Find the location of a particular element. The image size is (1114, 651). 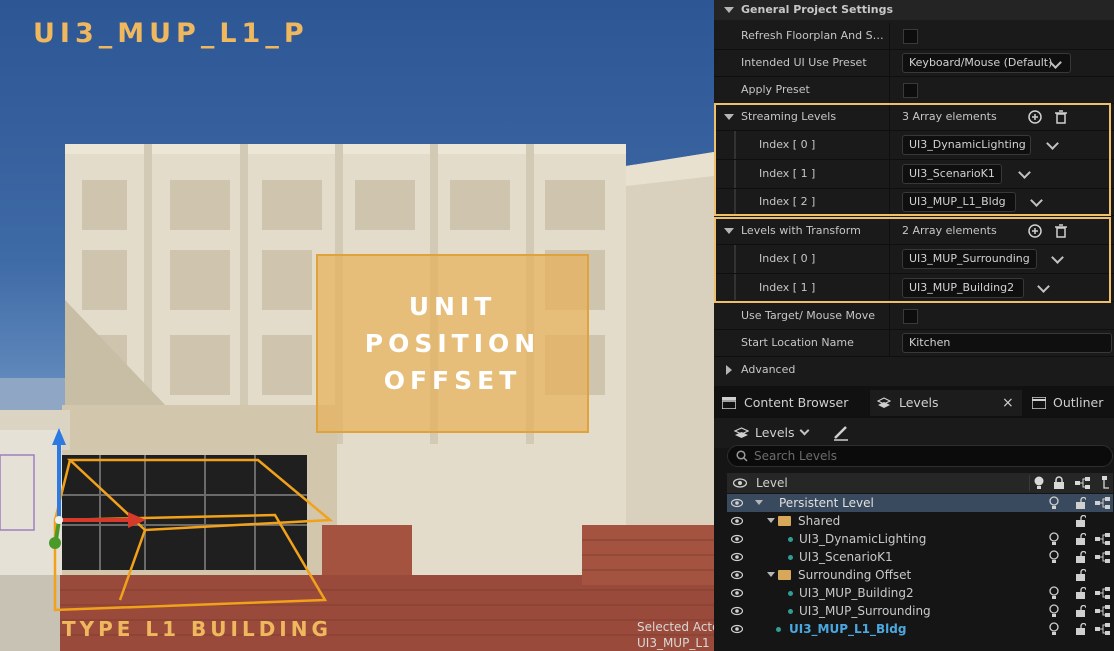

levels-with-transform-row: Levels with Transform 2 Array elements is located at coordinates (914, 231).